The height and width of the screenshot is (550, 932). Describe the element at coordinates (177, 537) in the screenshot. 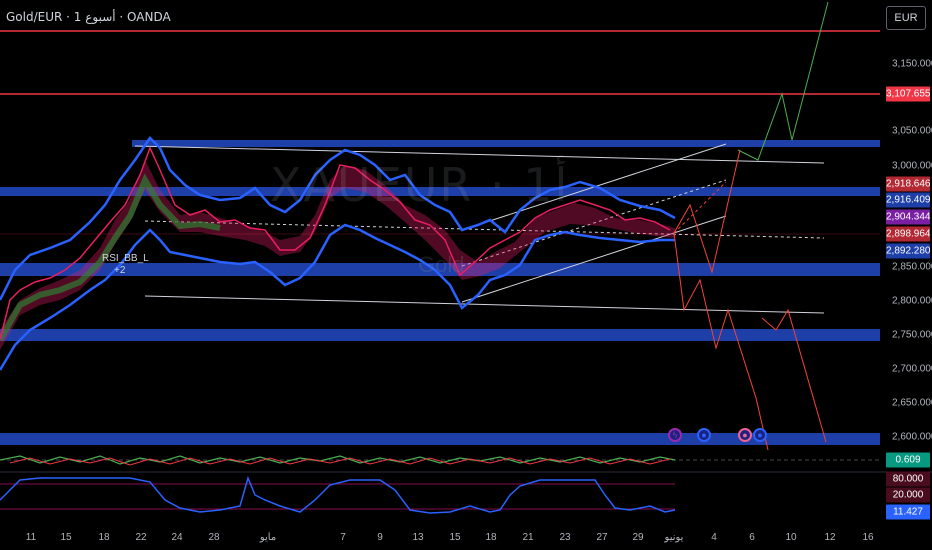

I see `time-tick: 24` at that location.